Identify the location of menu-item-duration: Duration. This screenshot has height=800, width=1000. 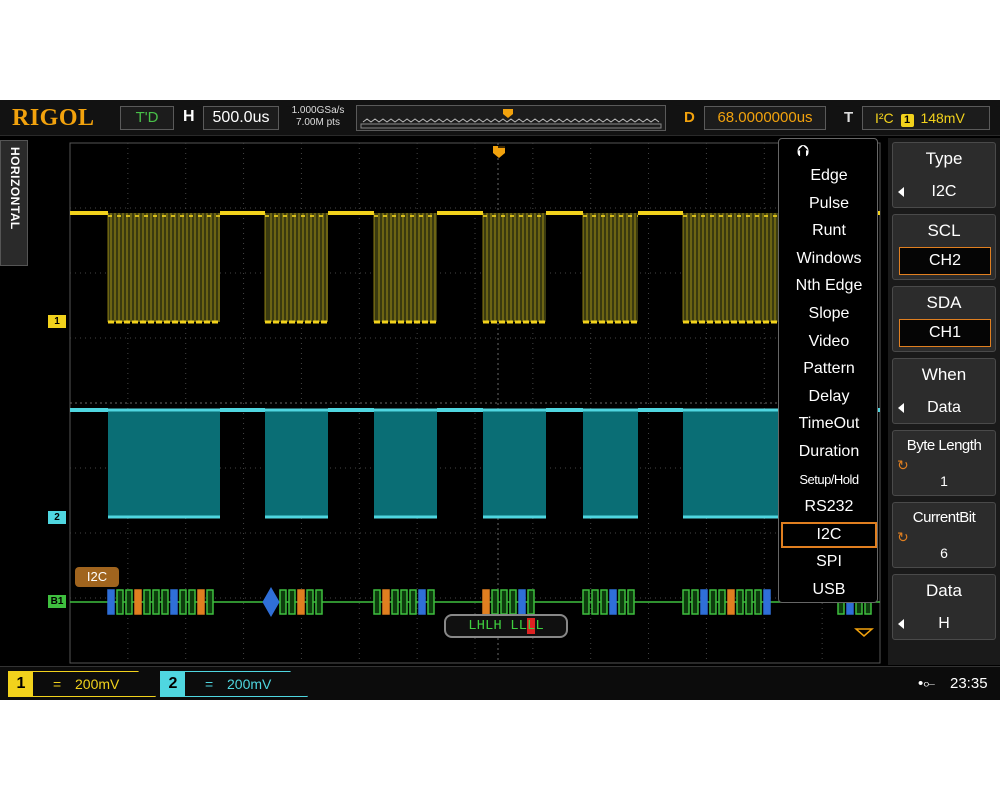
(829, 452).